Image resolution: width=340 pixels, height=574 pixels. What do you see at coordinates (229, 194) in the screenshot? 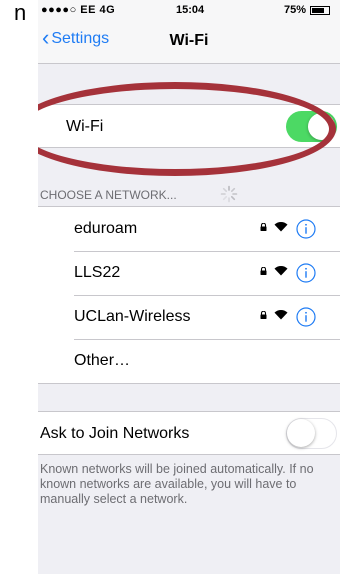
I see `loading-spinner-icon` at bounding box center [229, 194].